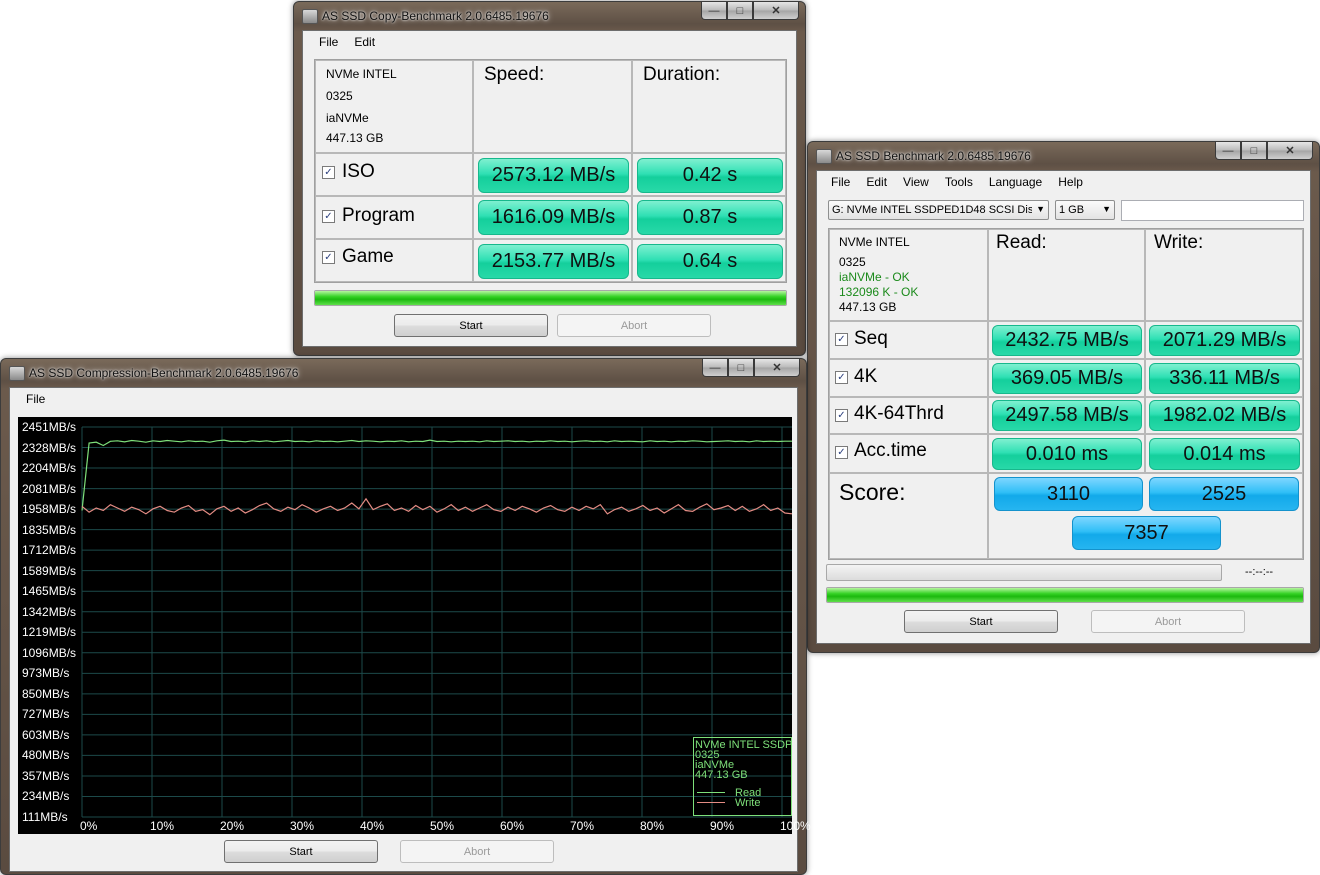 This screenshot has height=875, width=1320. What do you see at coordinates (549, 42) in the screenshot?
I see `menubar: File Edit` at bounding box center [549, 42].